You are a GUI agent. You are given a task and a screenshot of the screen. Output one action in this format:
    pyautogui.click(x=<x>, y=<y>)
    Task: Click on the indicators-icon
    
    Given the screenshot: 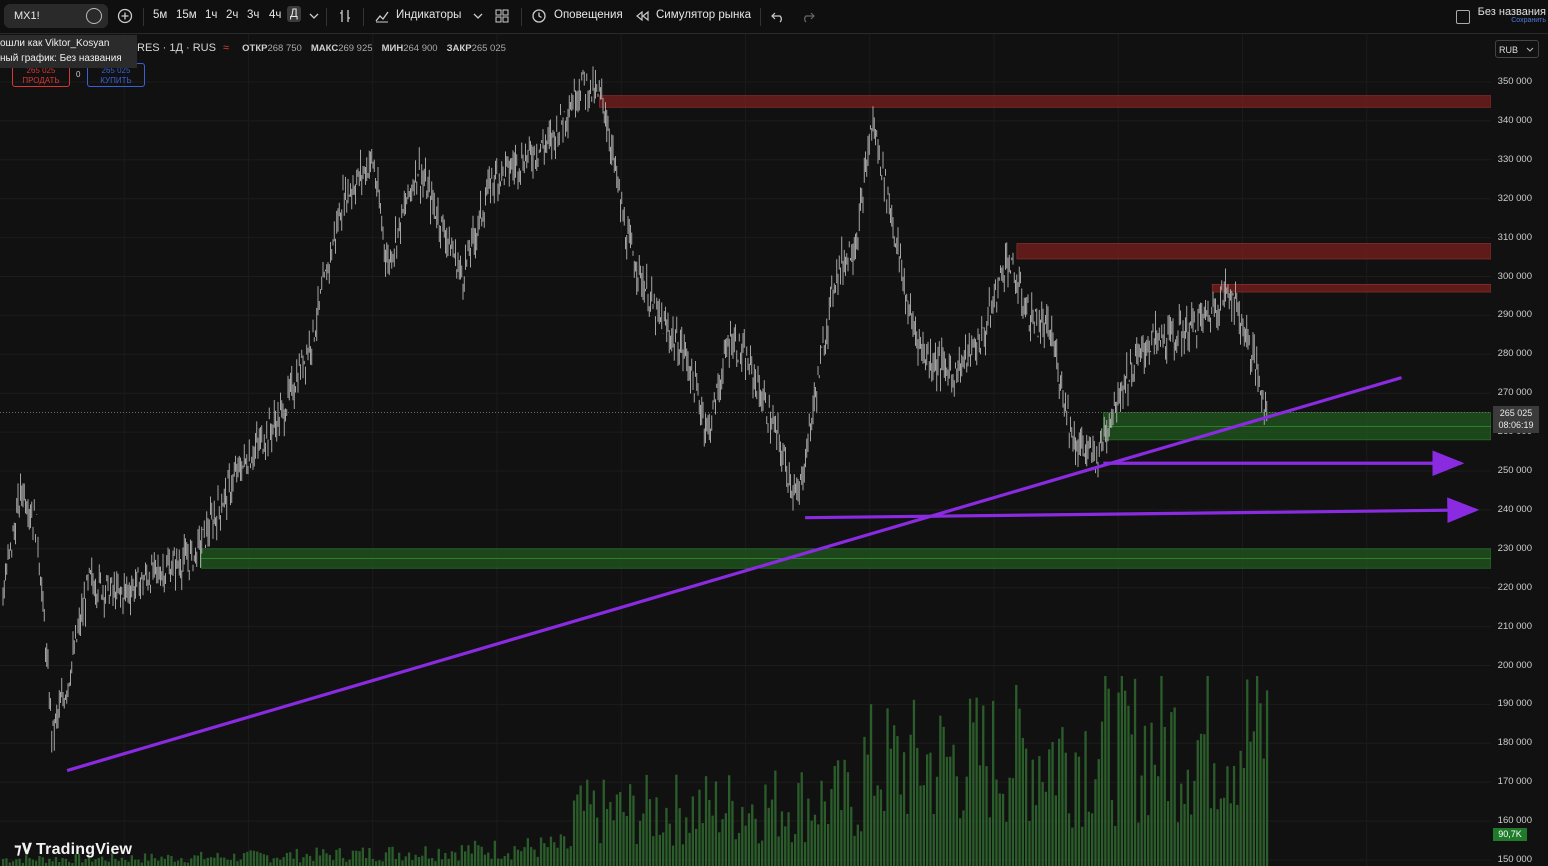 What is the action you would take?
    pyautogui.click(x=382, y=16)
    